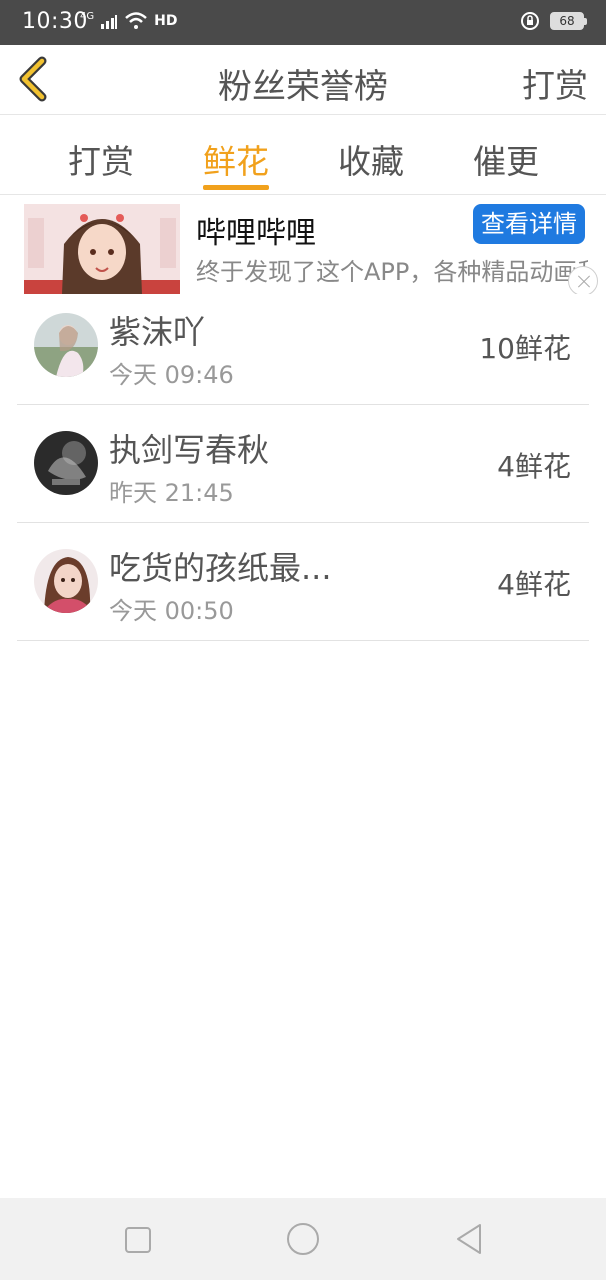 Image resolution: width=606 pixels, height=1280 pixels. What do you see at coordinates (303, 87) in the screenshot?
I see `page-title: 粉丝荣誉榜` at bounding box center [303, 87].